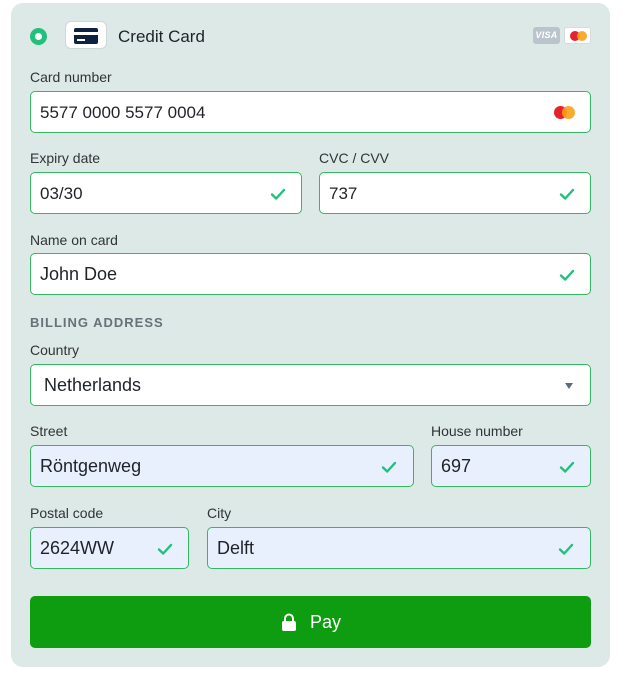 The height and width of the screenshot is (677, 621). I want to click on cvc-field: 737, so click(455, 193).